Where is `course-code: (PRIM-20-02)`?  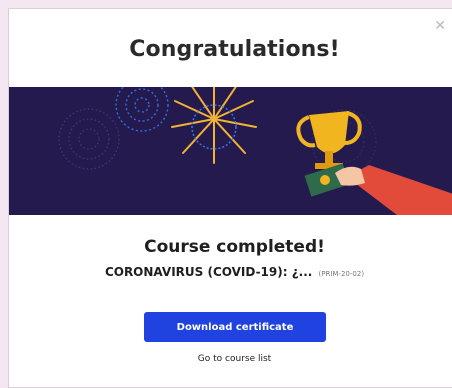
course-code: (PRIM-20-02) is located at coordinates (341, 274).